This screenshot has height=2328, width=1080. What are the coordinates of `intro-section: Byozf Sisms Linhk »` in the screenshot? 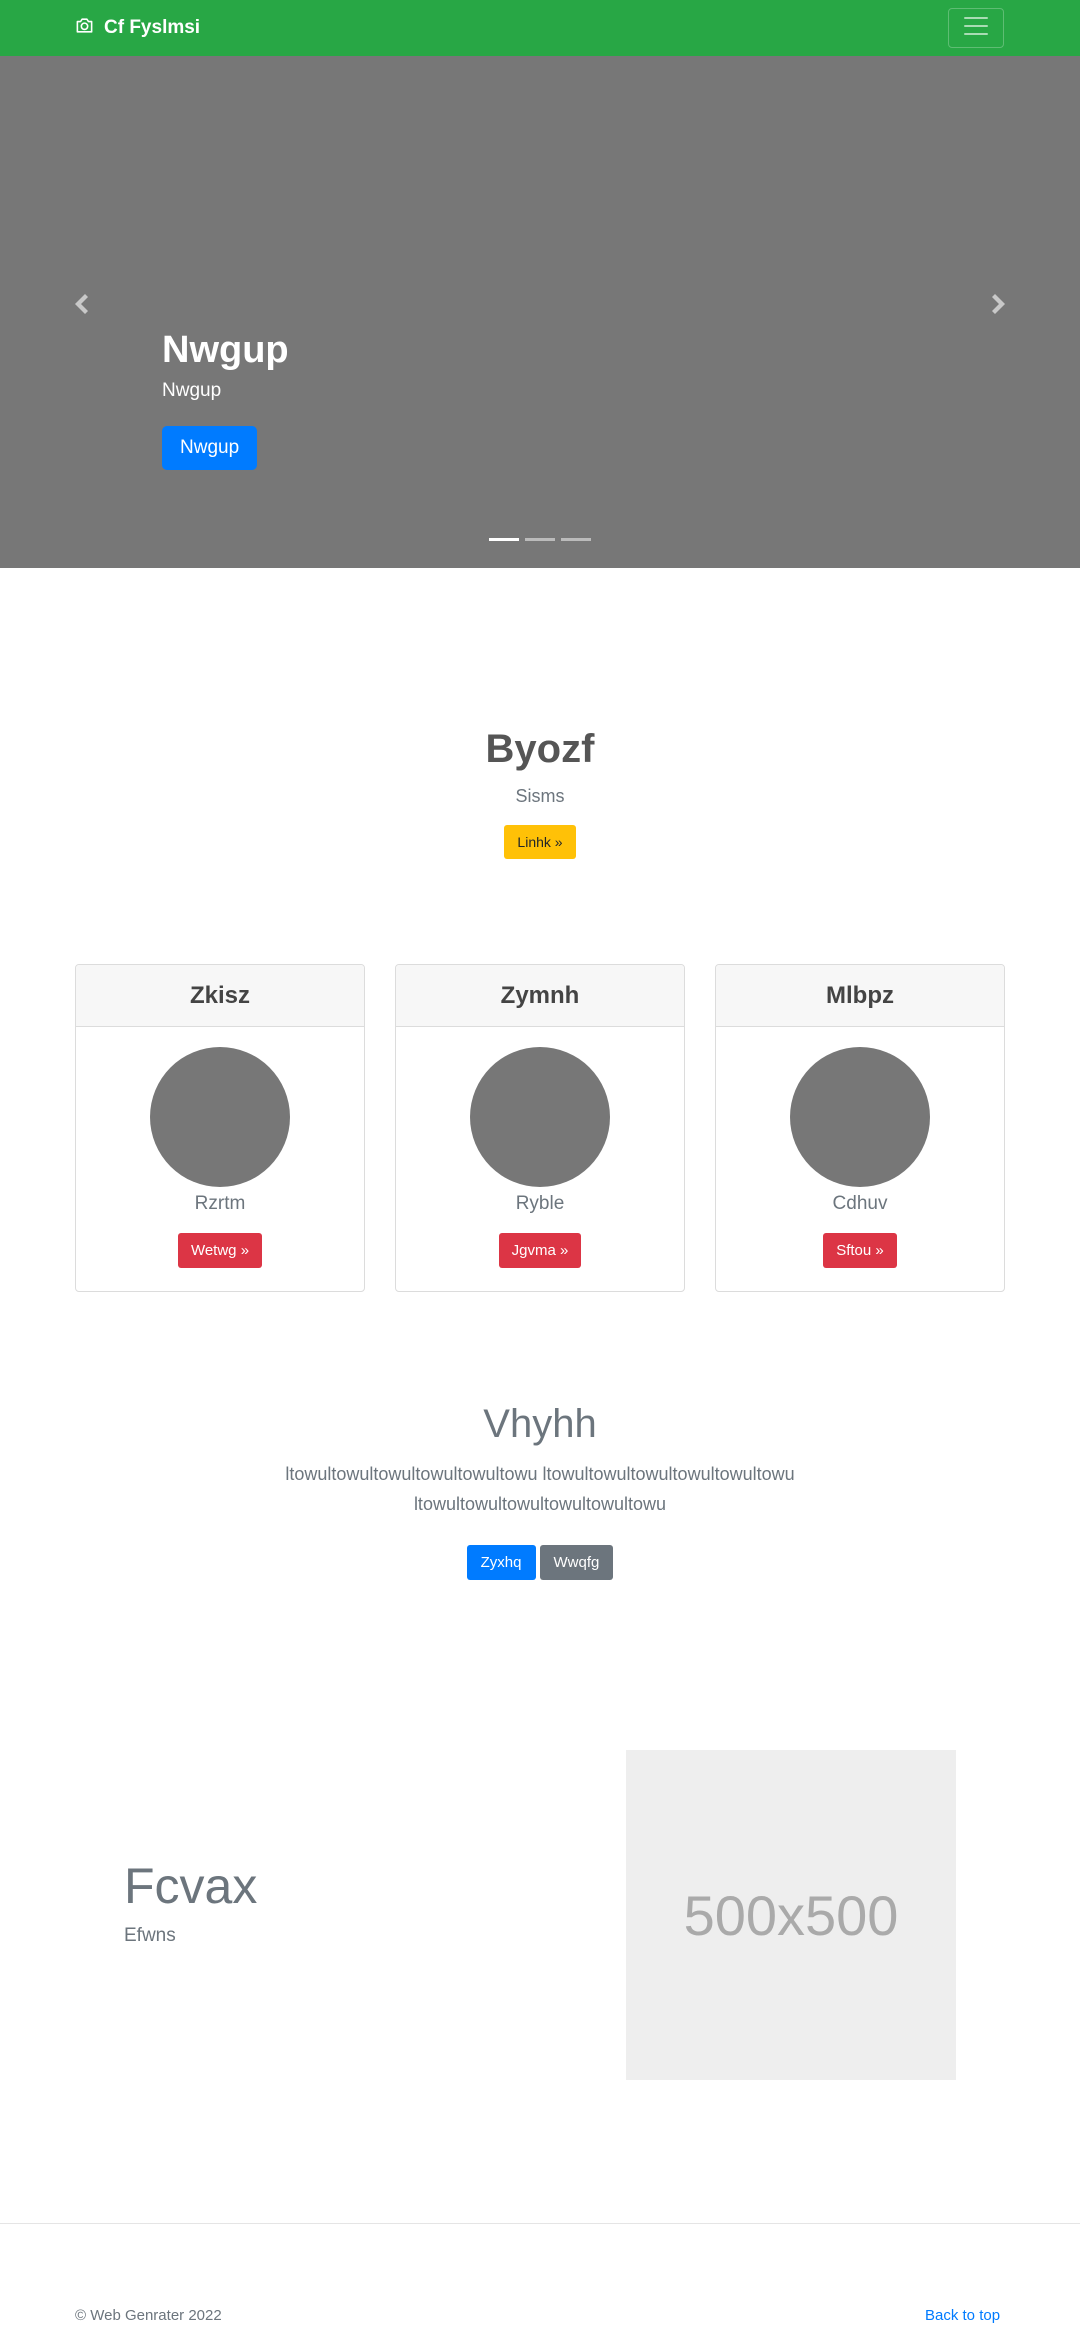 It's located at (540, 793).